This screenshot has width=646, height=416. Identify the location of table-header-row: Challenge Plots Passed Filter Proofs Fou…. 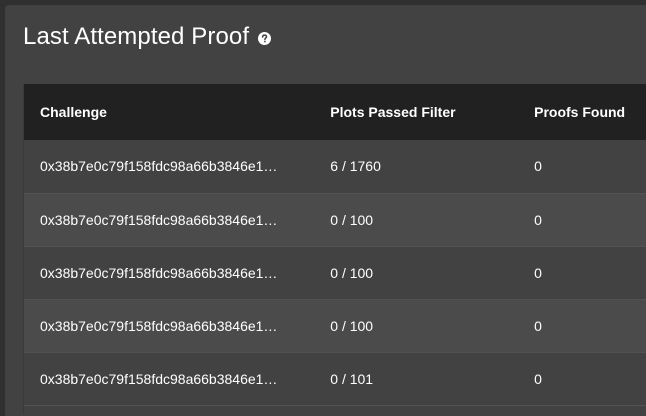
(335, 112).